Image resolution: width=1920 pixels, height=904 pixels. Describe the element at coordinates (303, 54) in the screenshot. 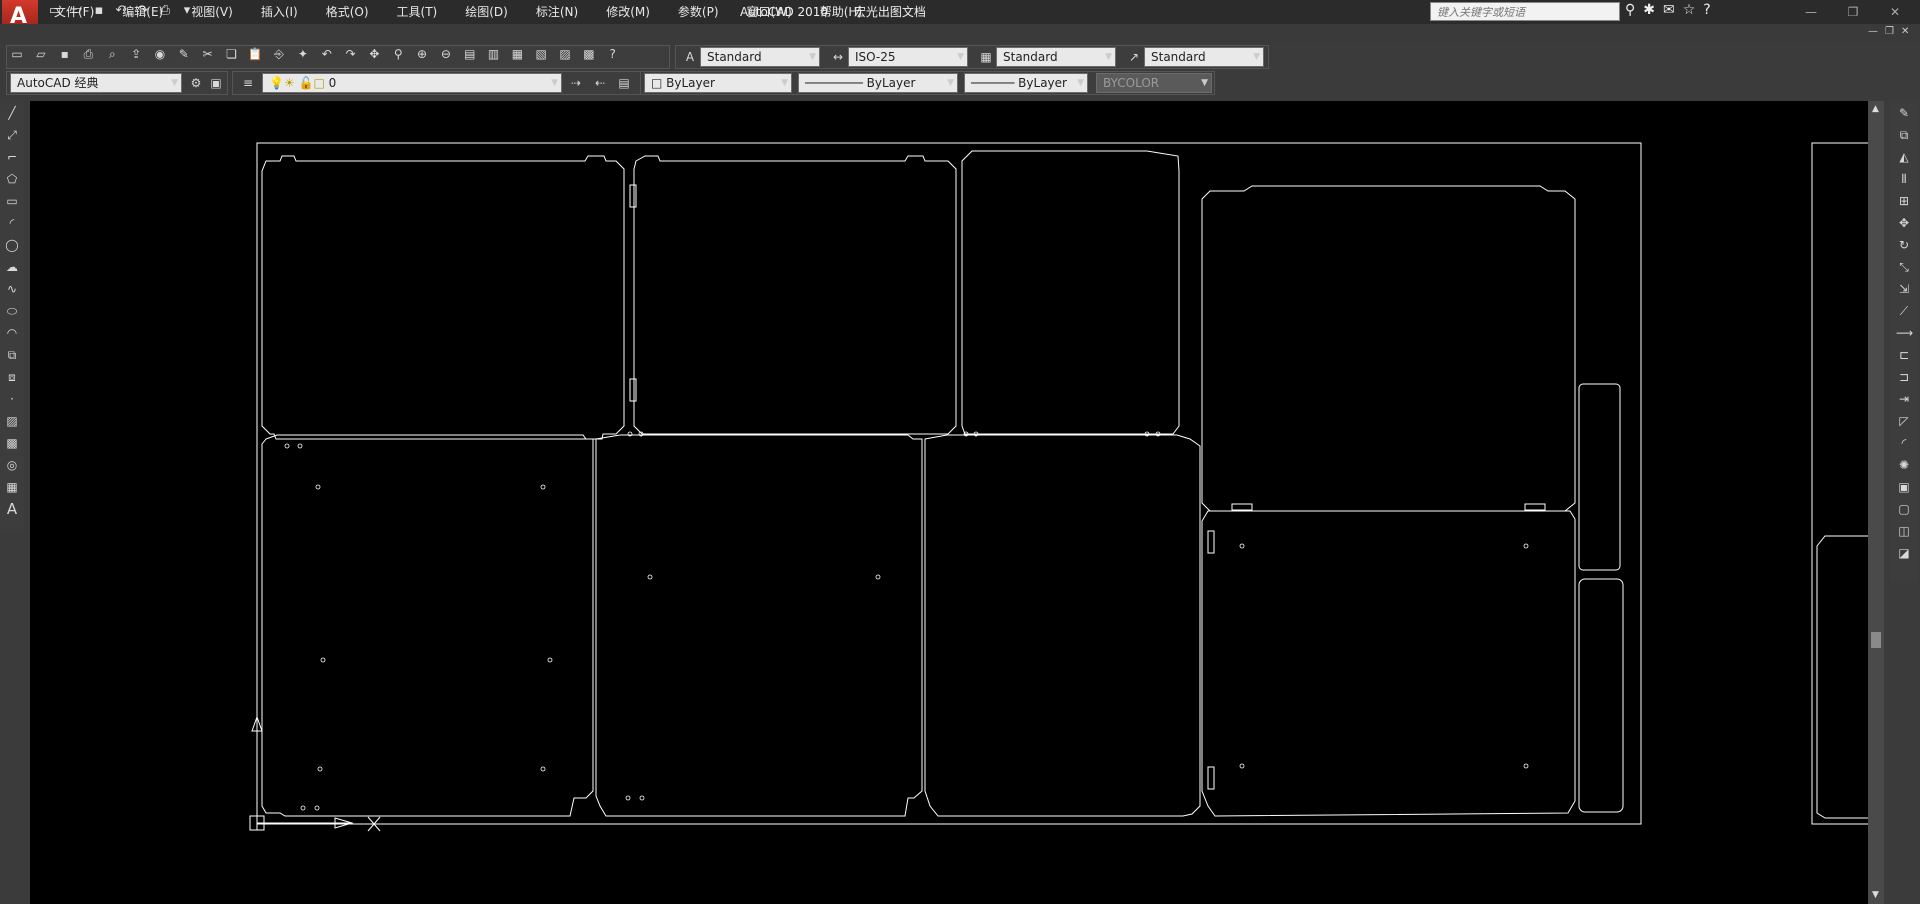

I see `block-editor-icon: ✦` at that location.